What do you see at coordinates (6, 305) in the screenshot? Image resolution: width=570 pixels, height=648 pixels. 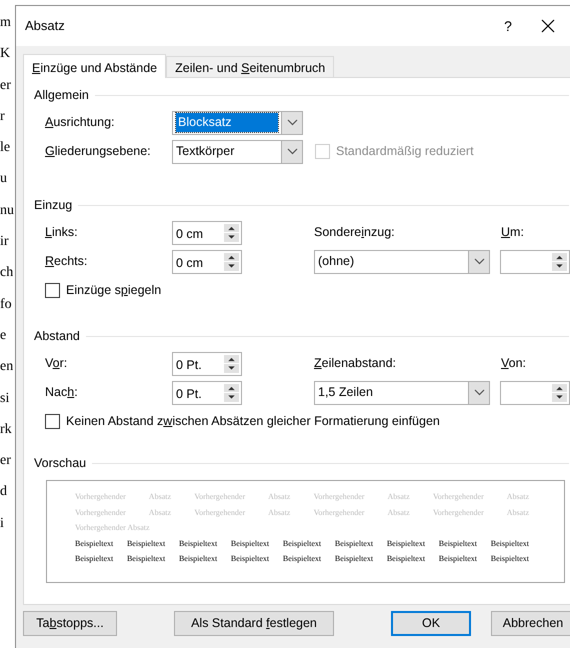 I see `document-text: fo` at bounding box center [6, 305].